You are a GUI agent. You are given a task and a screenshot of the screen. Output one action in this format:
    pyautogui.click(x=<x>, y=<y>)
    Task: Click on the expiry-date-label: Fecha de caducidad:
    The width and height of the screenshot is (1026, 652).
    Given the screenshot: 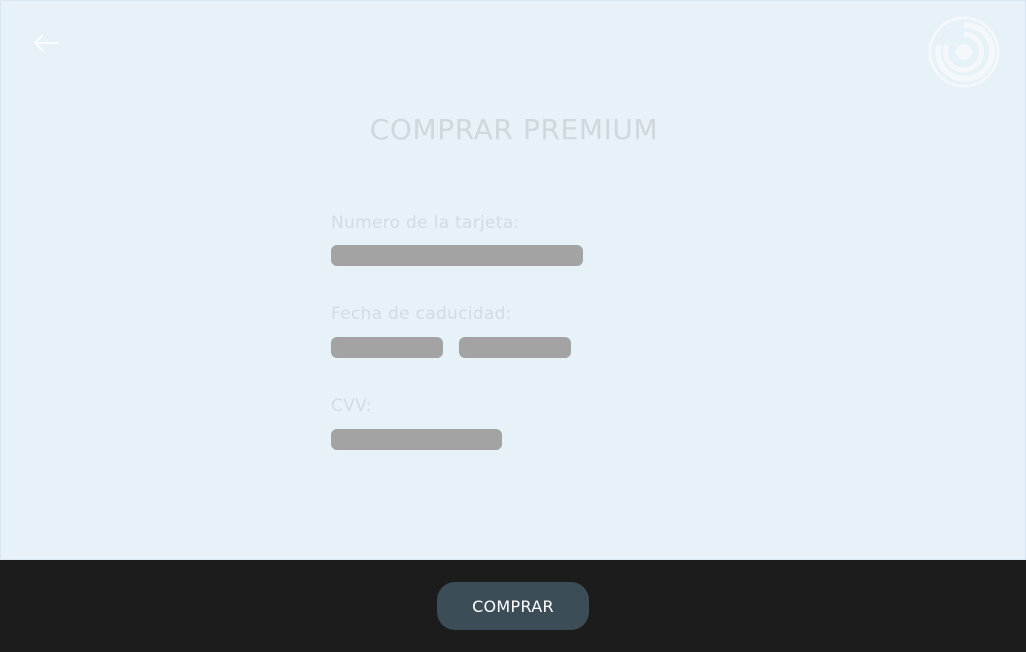 What is the action you would take?
    pyautogui.click(x=421, y=314)
    